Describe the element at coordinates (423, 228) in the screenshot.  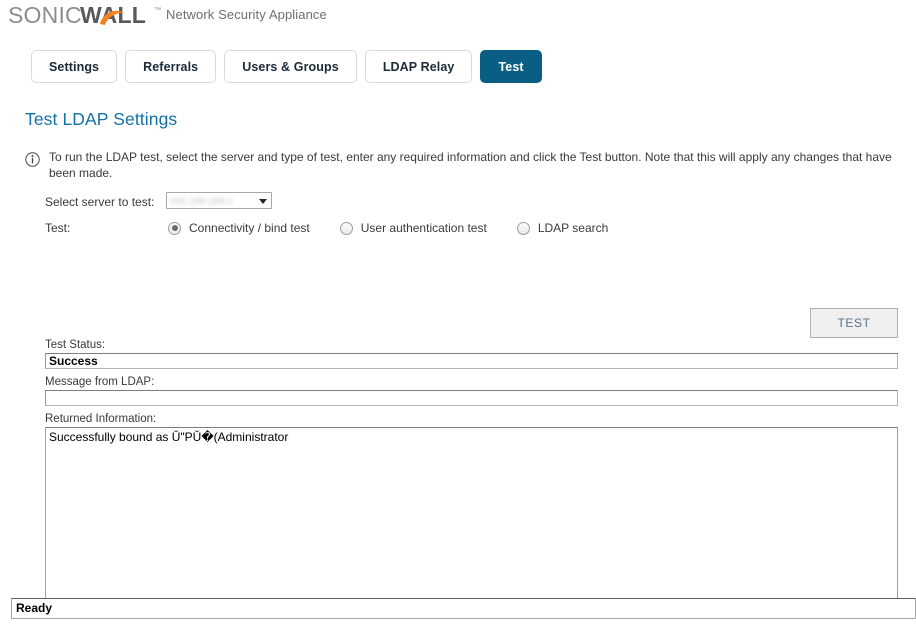
I see `radio-label: User authentication test` at that location.